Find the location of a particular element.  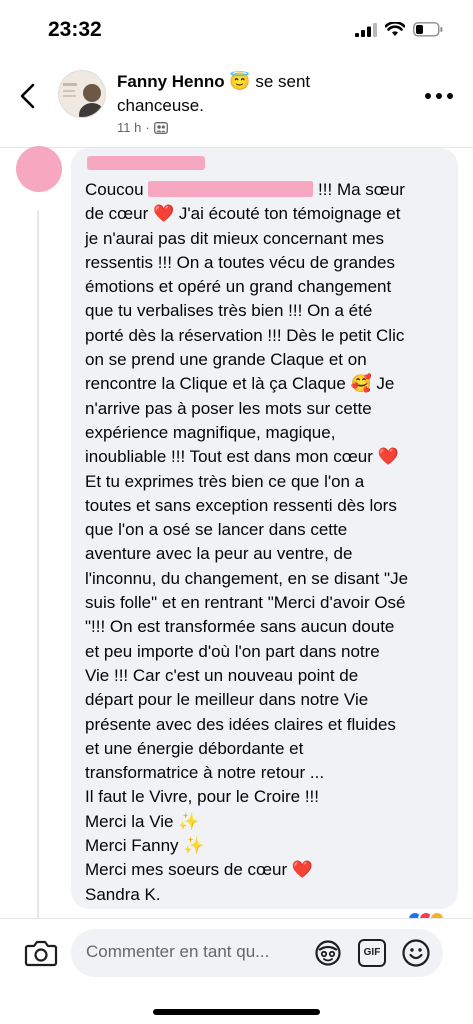

signal-icon is located at coordinates (366, 29).